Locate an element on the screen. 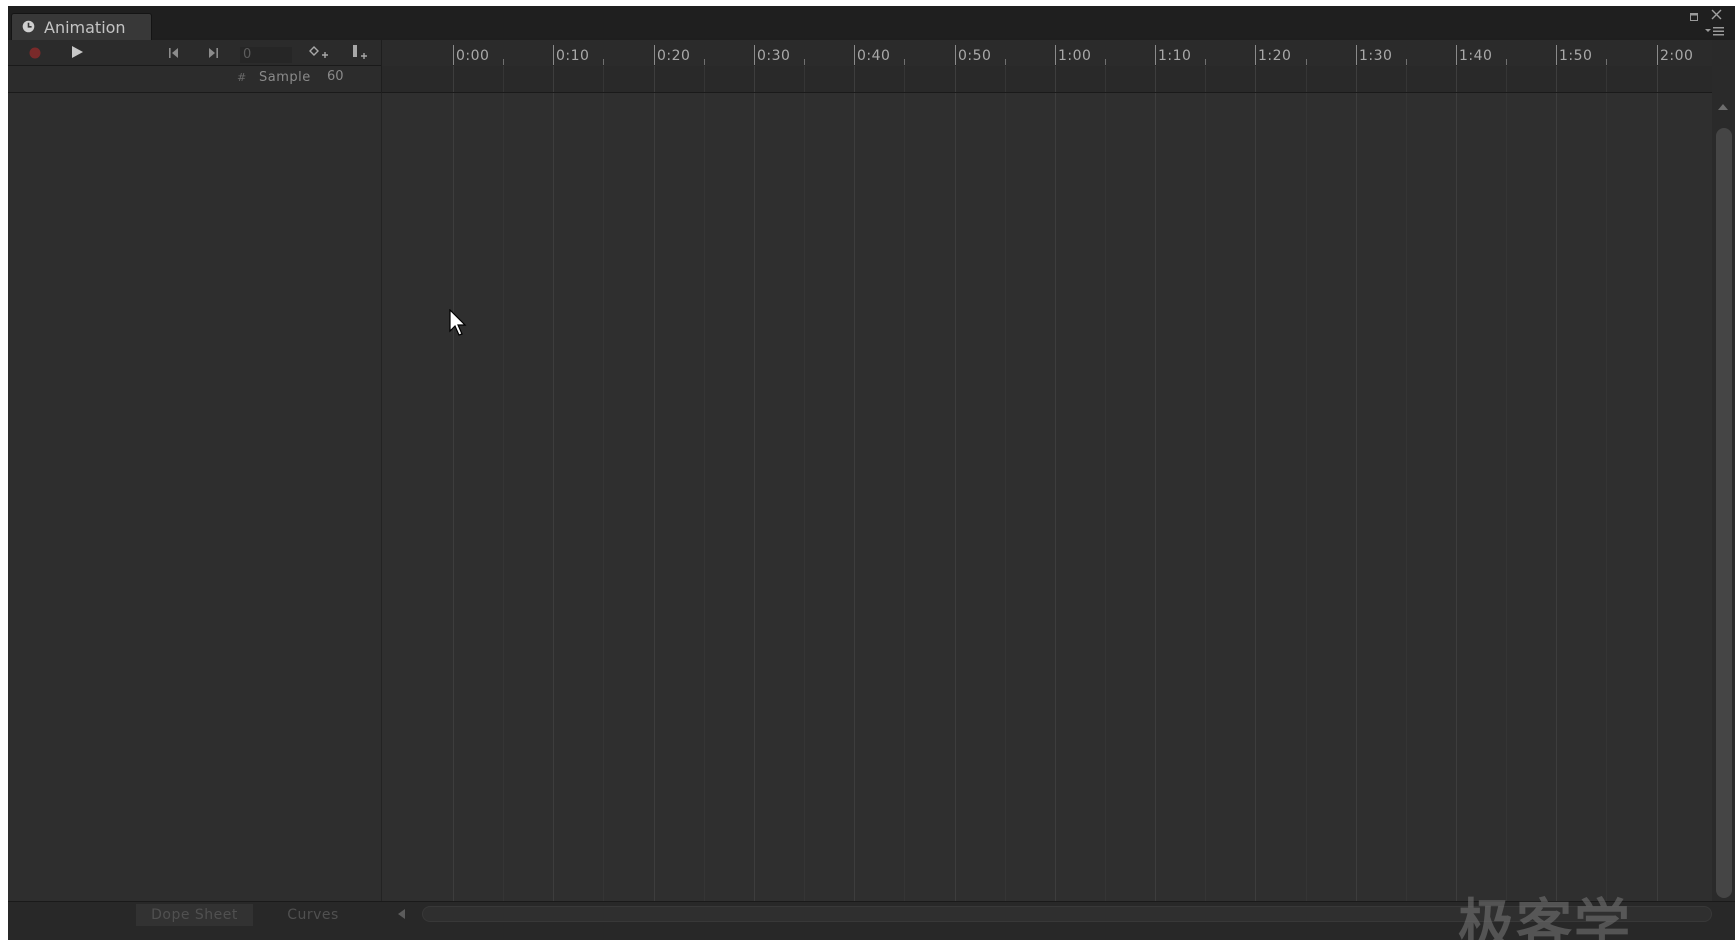 Image resolution: width=1736 pixels, height=940 pixels. sample-rate-row: # Sample 60 is located at coordinates (194, 79).